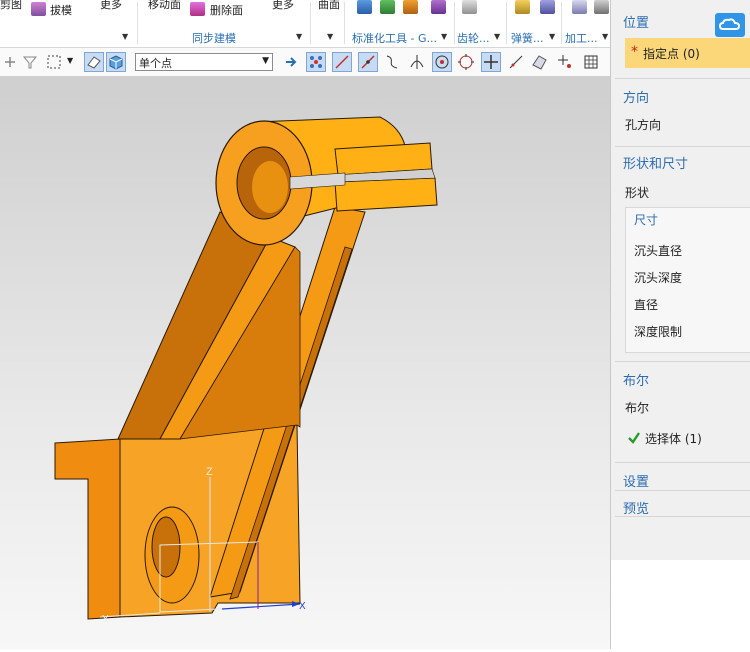 The height and width of the screenshot is (652, 750). I want to click on snap-intersection-button, so click(491, 62).